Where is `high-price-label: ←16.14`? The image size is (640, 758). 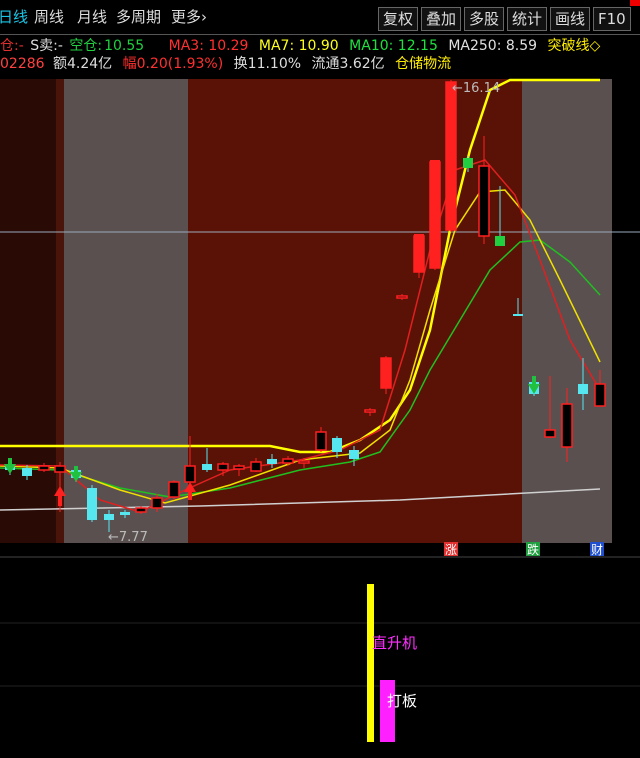 high-price-label: ←16.14 is located at coordinates (476, 88).